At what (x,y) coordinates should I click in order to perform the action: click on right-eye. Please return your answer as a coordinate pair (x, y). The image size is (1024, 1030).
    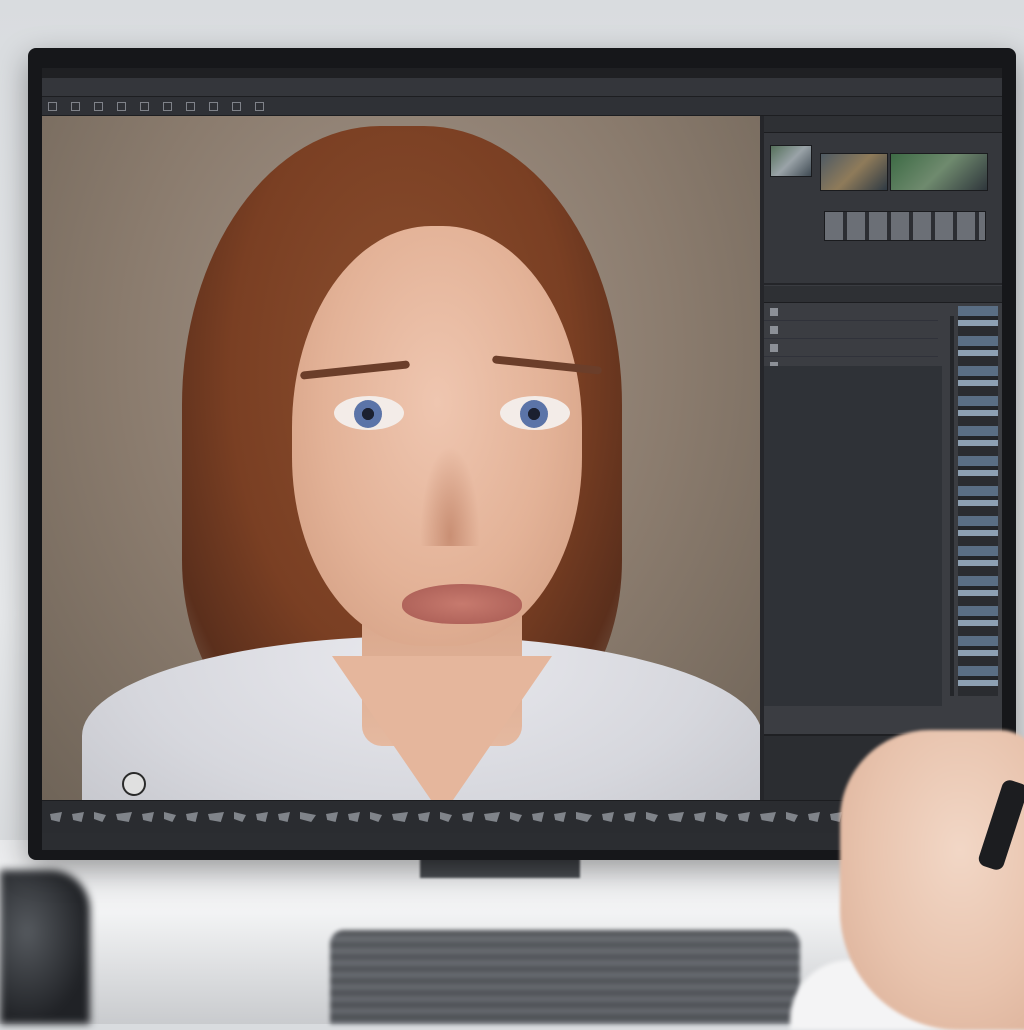
    Looking at the image, I should click on (535, 413).